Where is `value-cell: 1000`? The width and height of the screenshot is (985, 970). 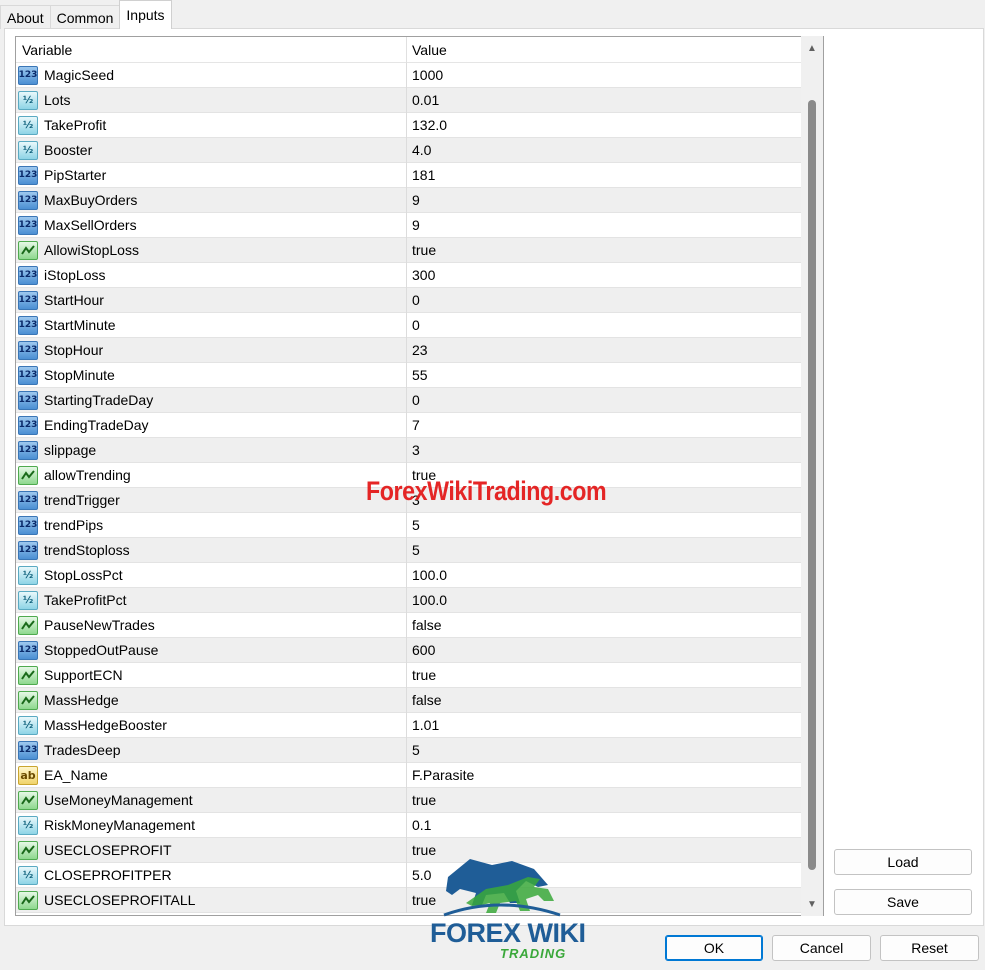 value-cell: 1000 is located at coordinates (604, 75).